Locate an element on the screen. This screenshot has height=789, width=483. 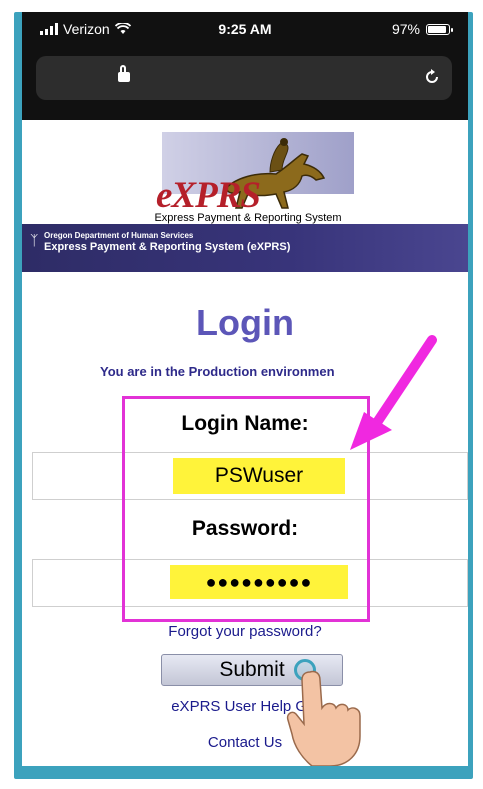
exprs-logo: eXPRS Express Payment & Reporting System is located at coordinates (250, 181).